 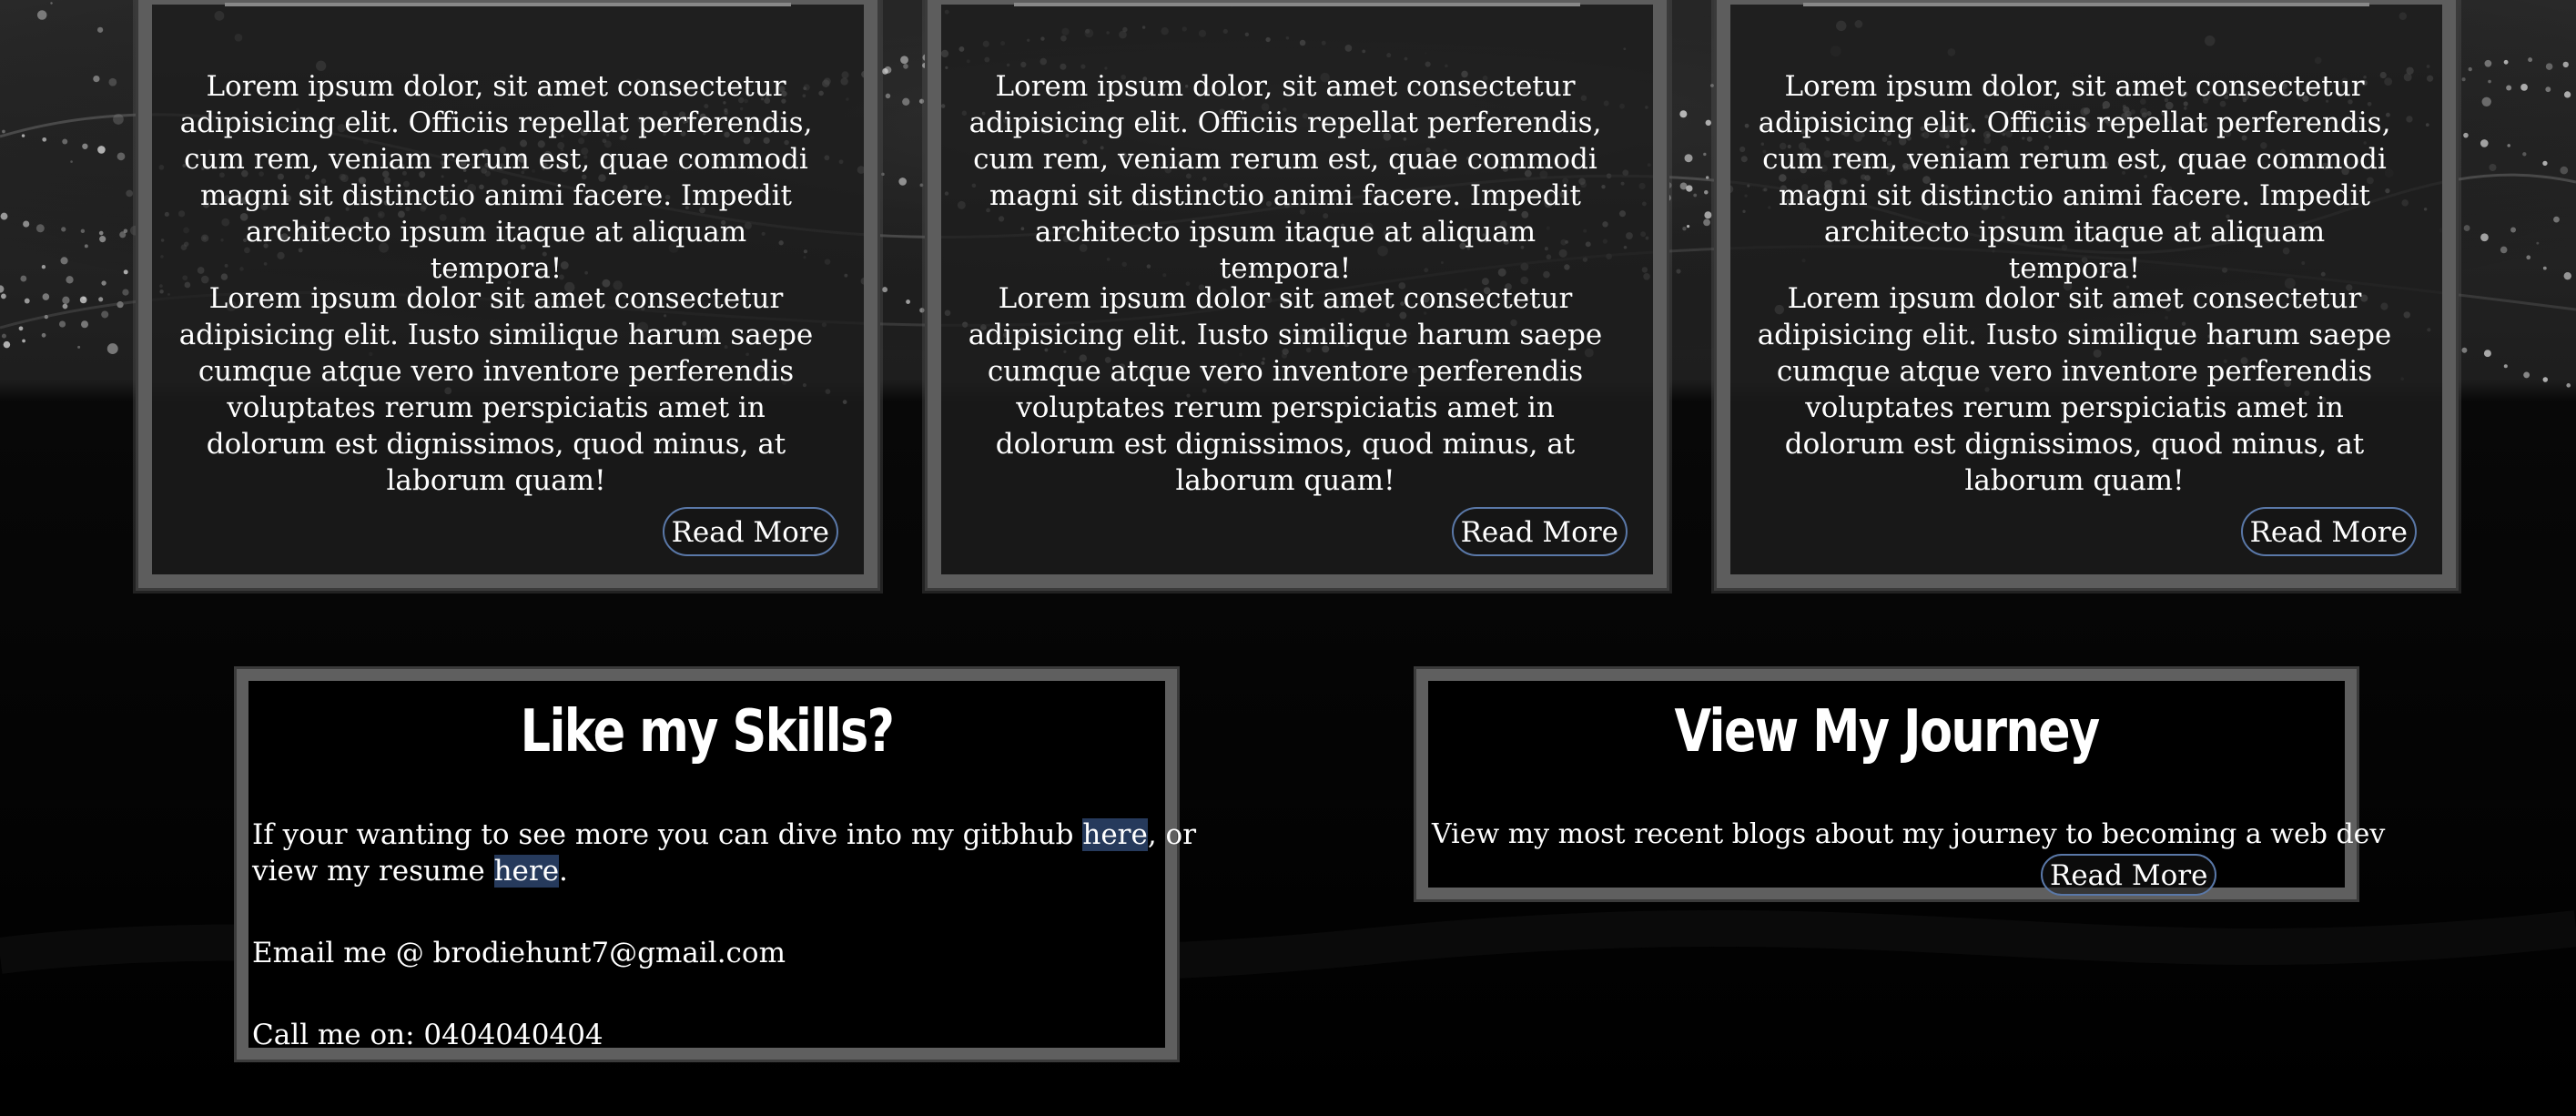 What do you see at coordinates (1172, 834) in the screenshot?
I see `github-line-suffix: , or` at bounding box center [1172, 834].